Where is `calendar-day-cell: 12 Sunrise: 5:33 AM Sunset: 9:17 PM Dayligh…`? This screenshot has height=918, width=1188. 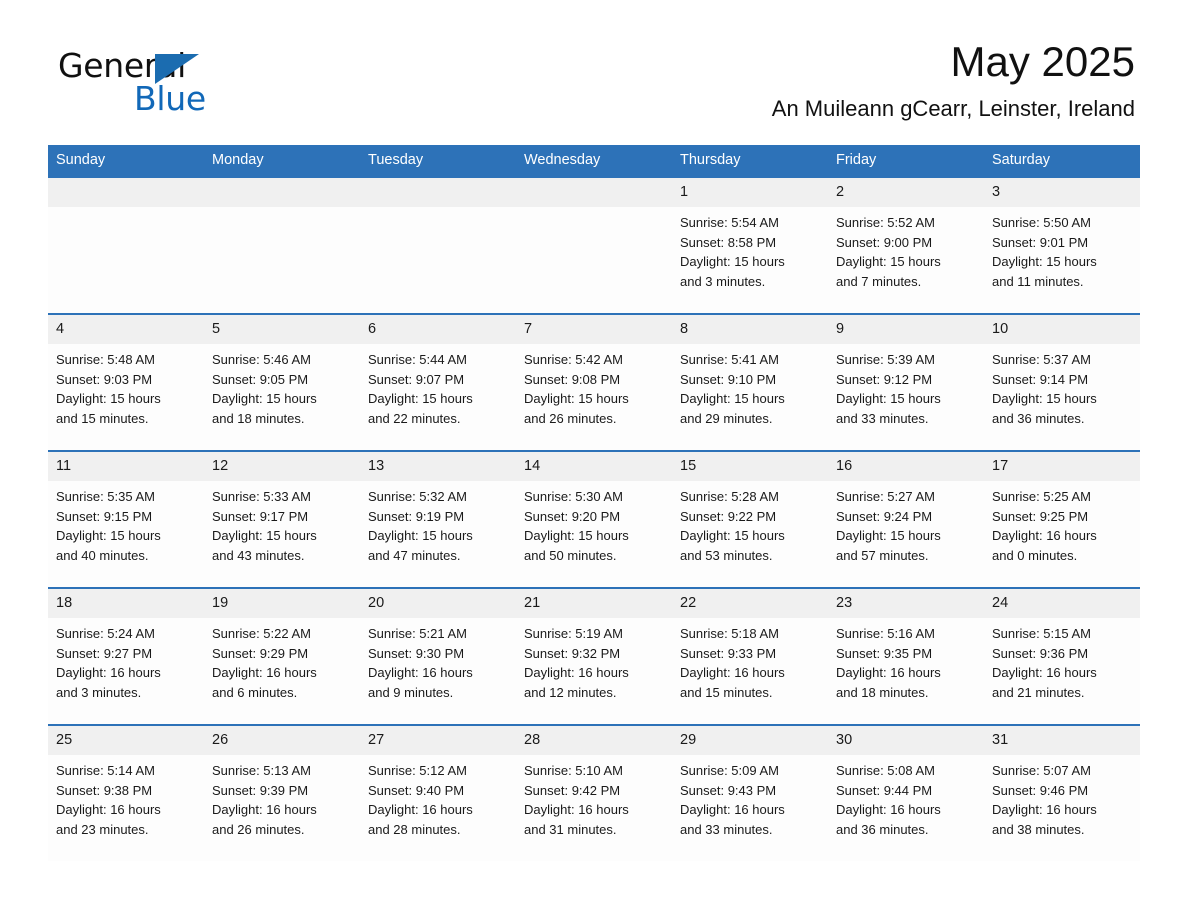 calendar-day-cell: 12 Sunrise: 5:33 AM Sunset: 9:17 PM Dayligh… is located at coordinates (282, 519).